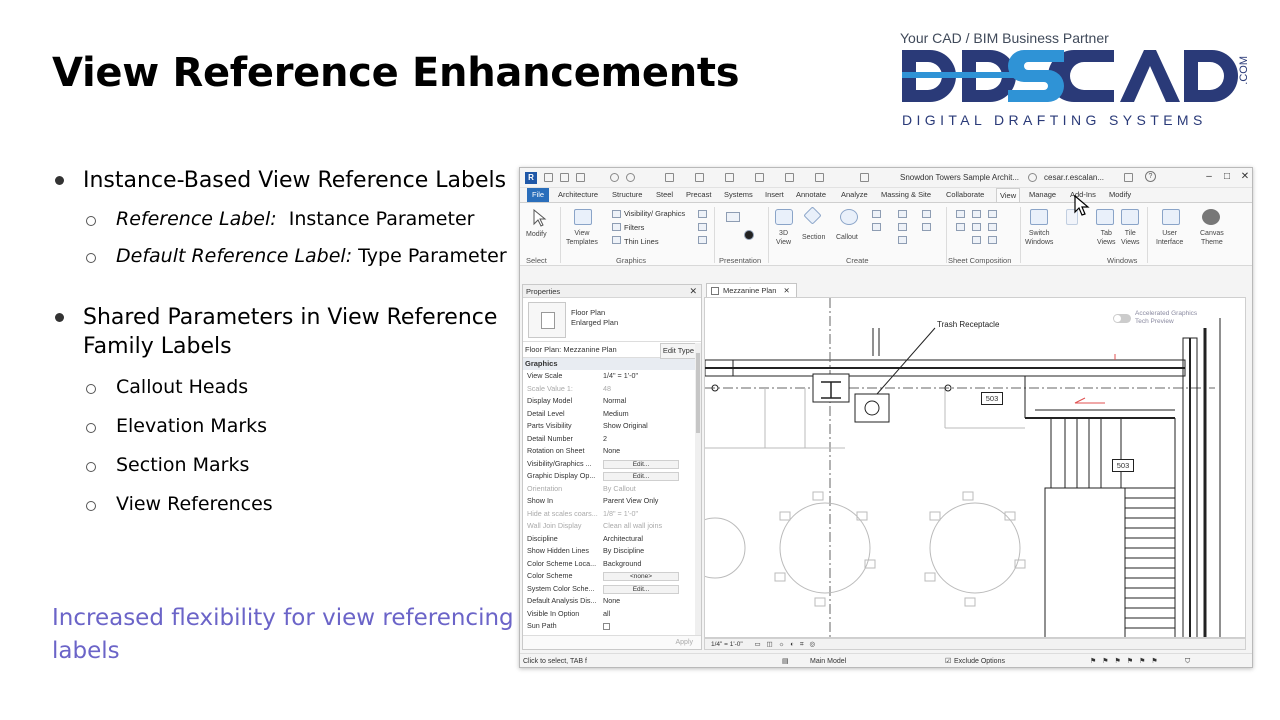 This screenshot has height=720, width=1280. Describe the element at coordinates (811, 195) in the screenshot. I see `tab-annotate: Annotate` at that location.